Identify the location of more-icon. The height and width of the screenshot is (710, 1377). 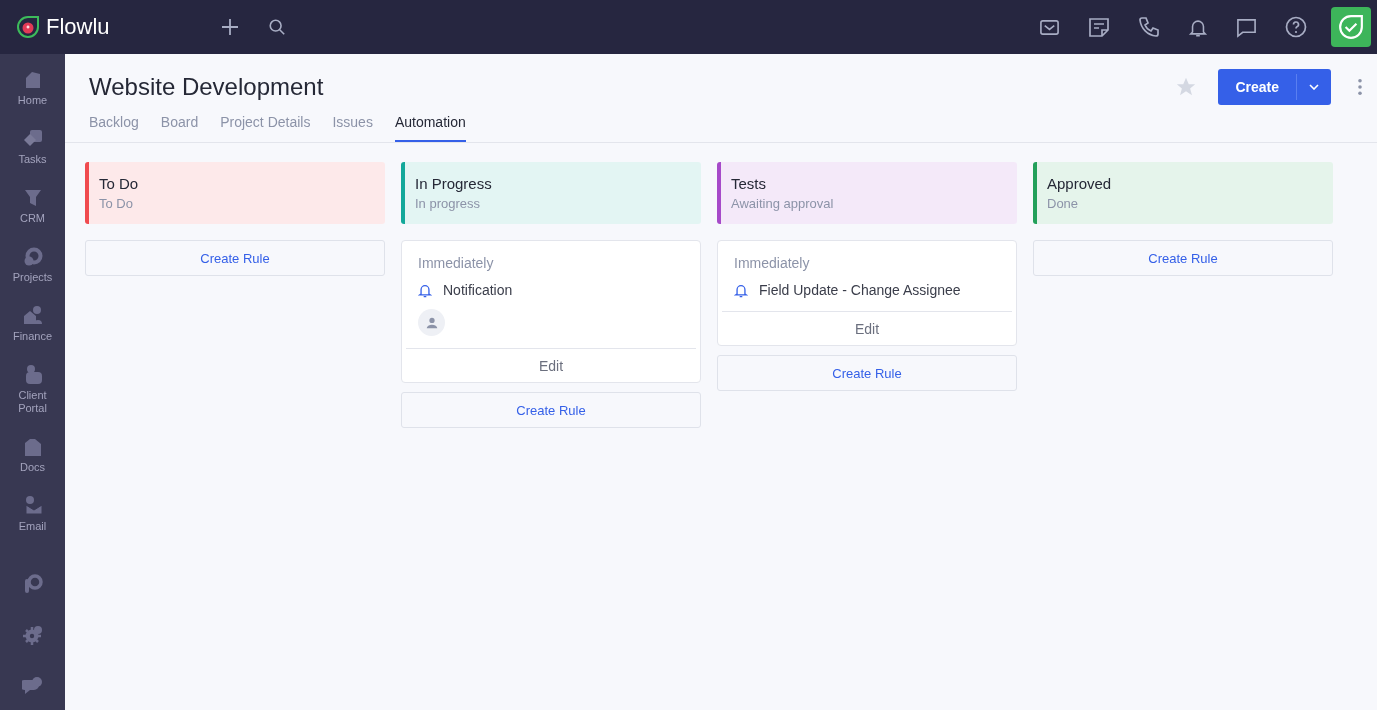
(1360, 87).